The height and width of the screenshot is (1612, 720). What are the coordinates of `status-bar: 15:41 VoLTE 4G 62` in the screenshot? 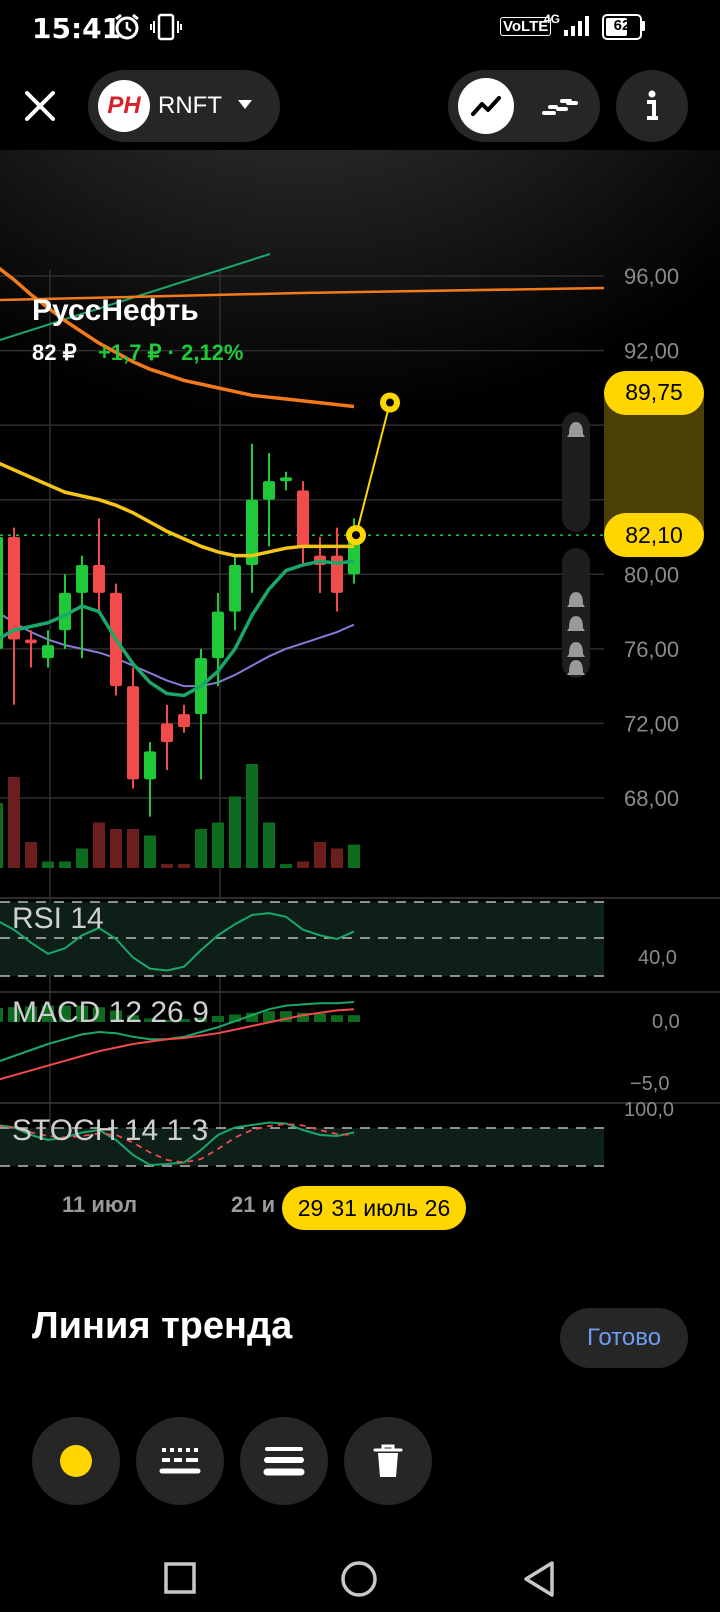 It's located at (360, 27).